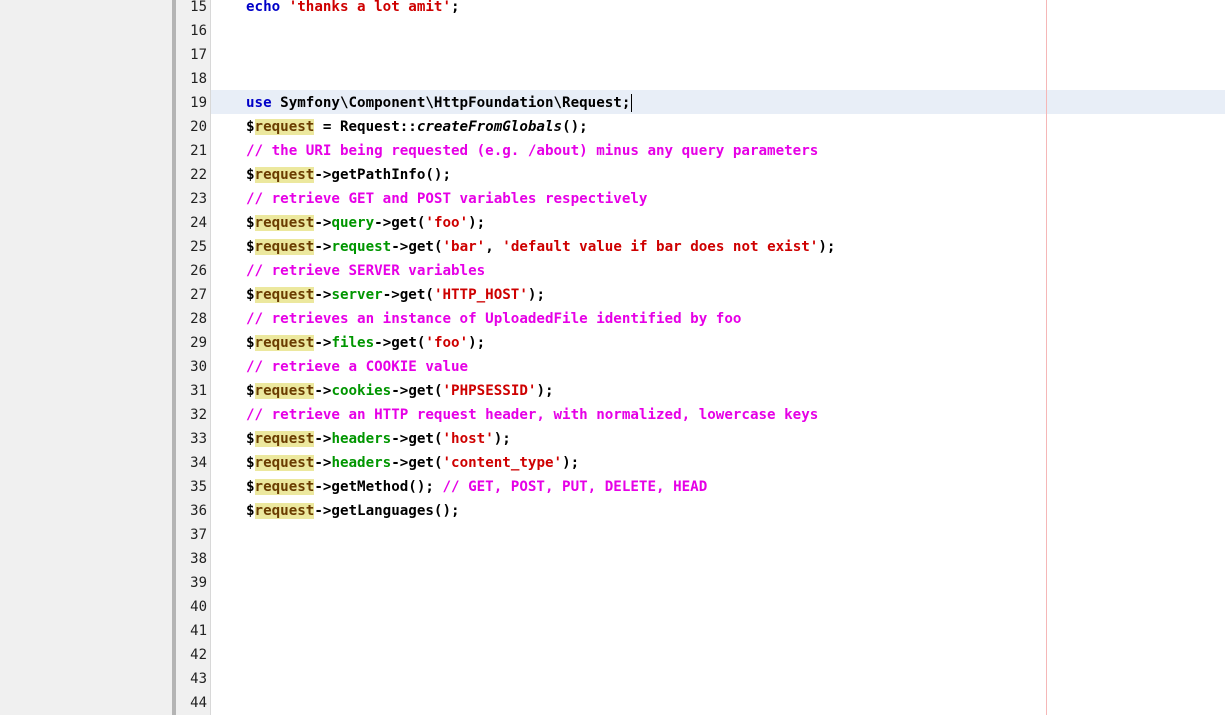 The image size is (1225, 715). I want to click on code-text: $request->headers->get('host');, so click(378, 439).